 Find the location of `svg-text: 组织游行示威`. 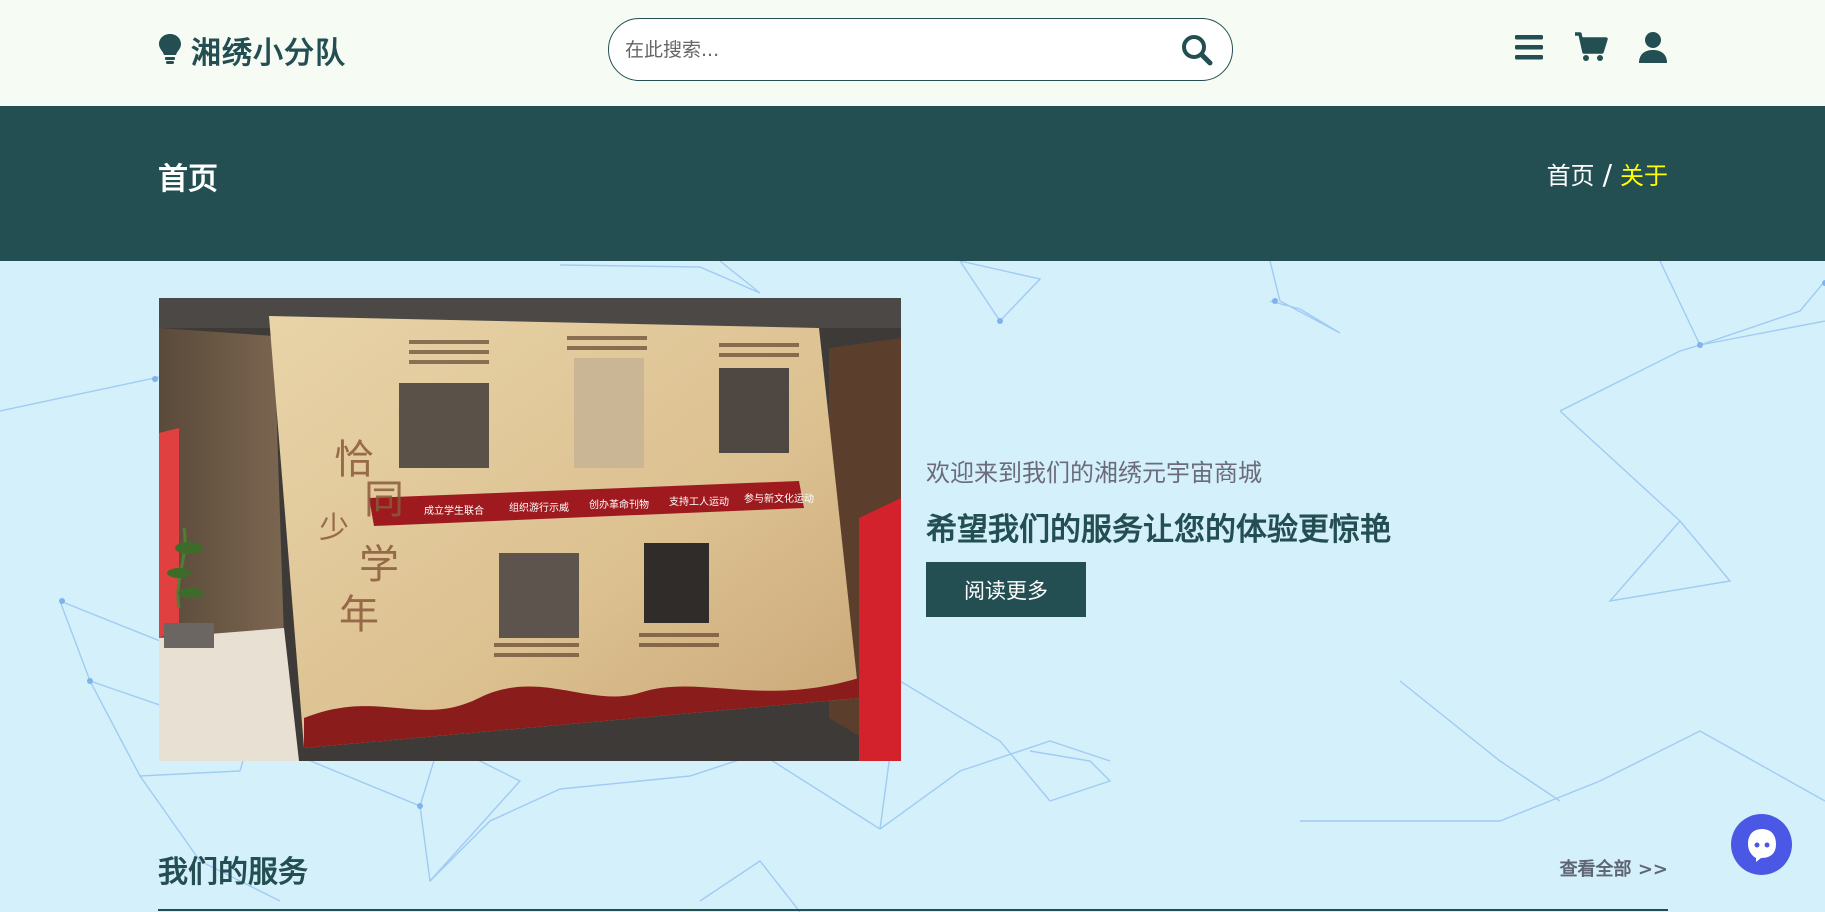

svg-text: 组织游行示威 is located at coordinates (539, 507).